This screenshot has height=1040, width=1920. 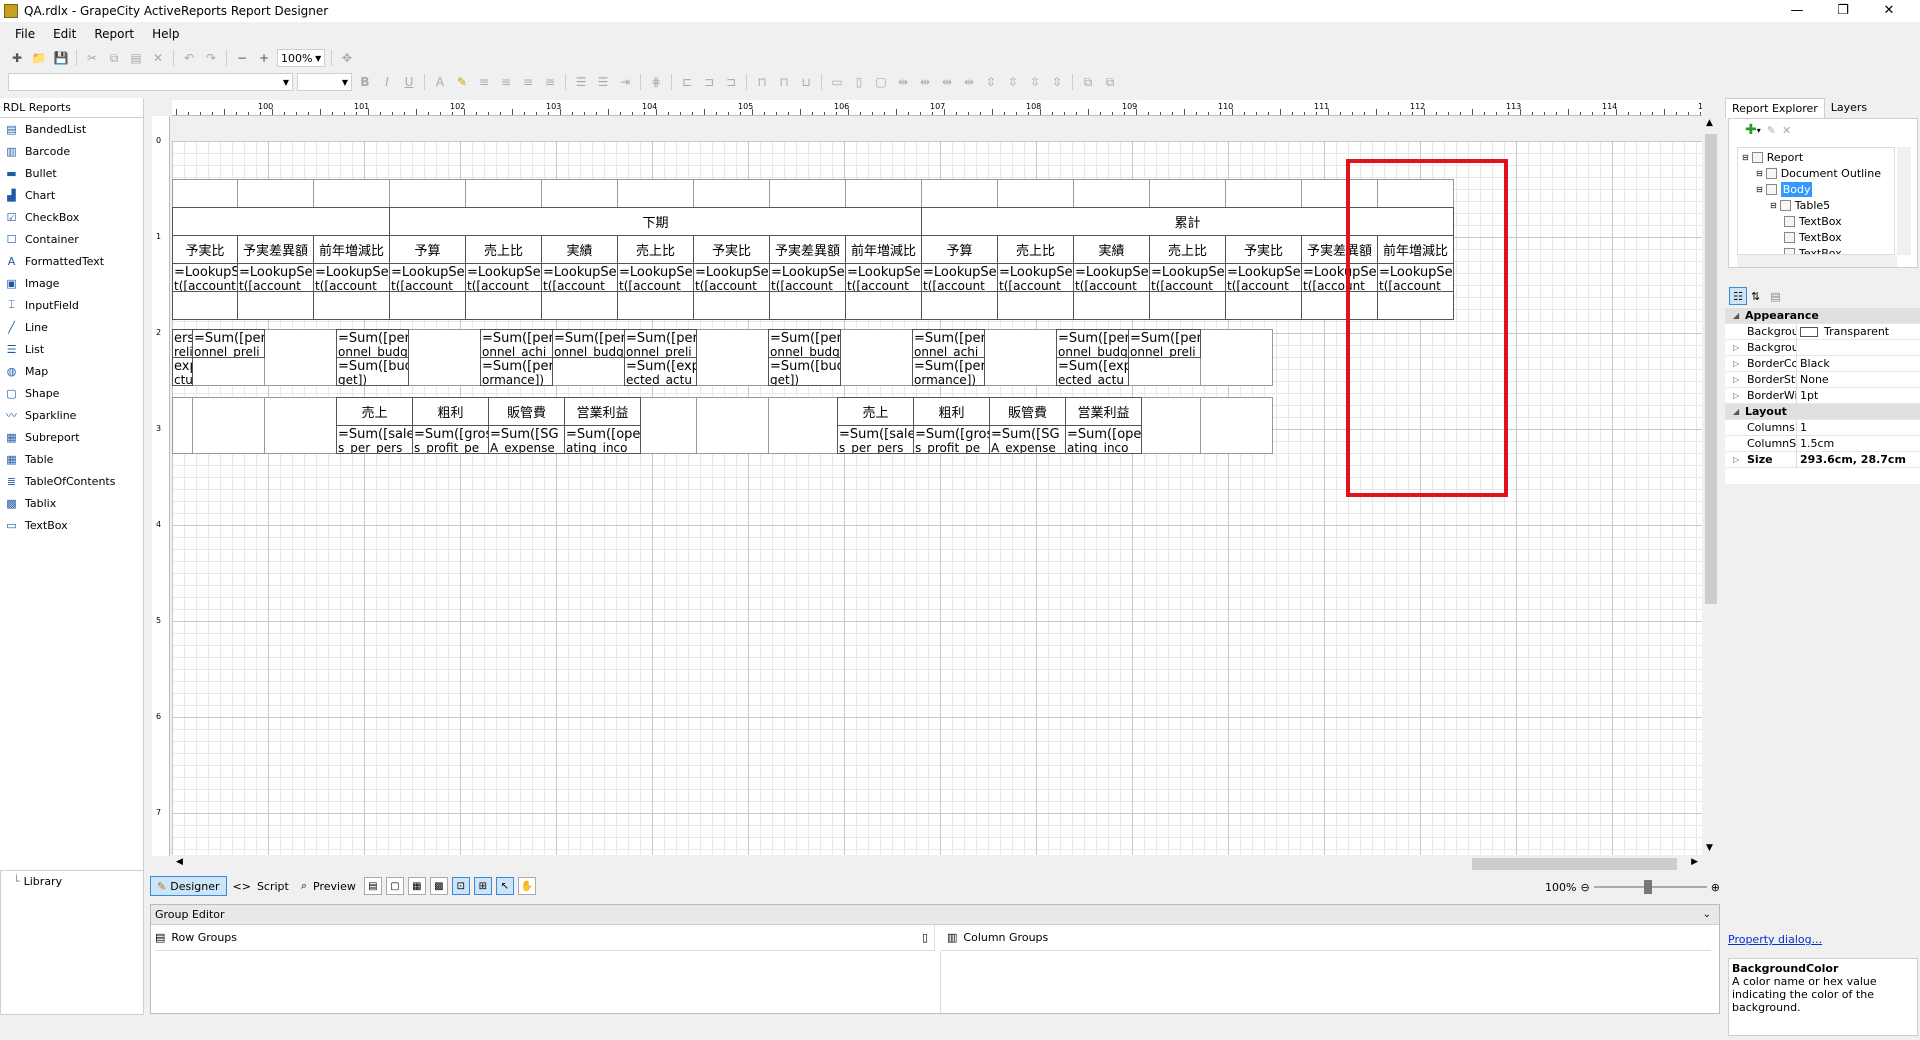 I want to click on underline-icon: U, so click(x=409, y=82).